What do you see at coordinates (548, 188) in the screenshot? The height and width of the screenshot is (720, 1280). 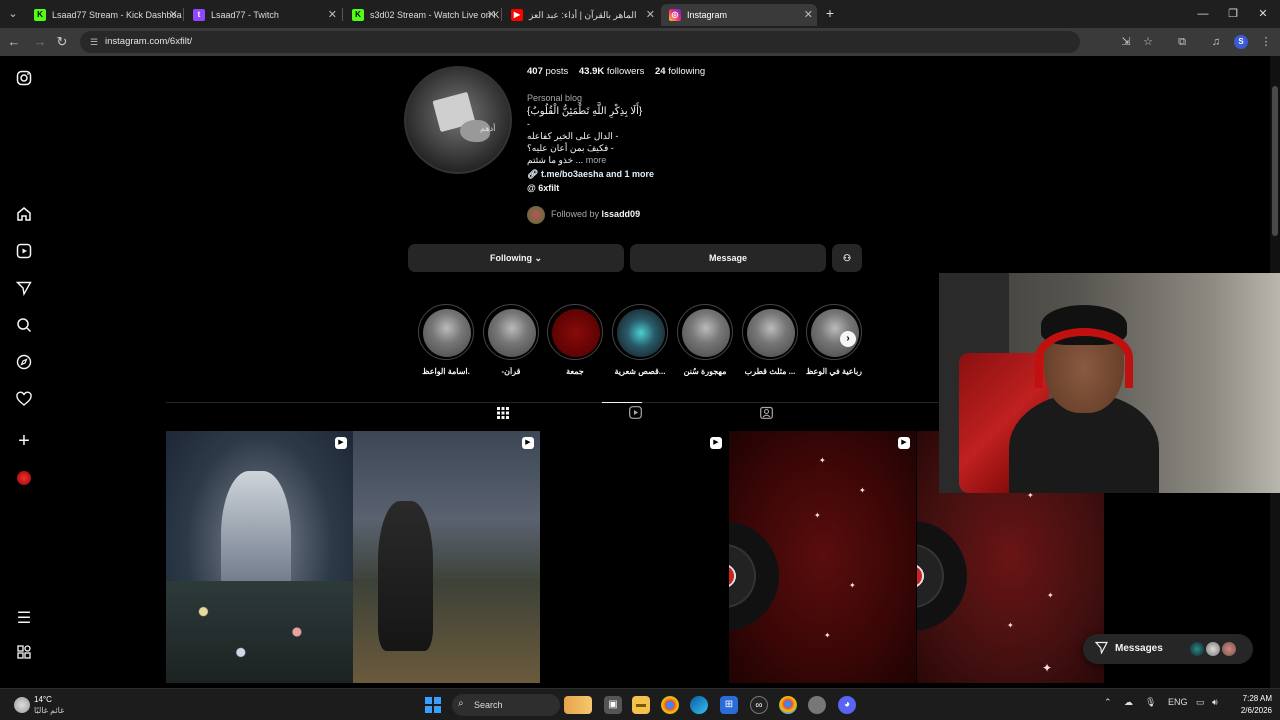 I see `threads-handle: 6xfilt` at bounding box center [548, 188].